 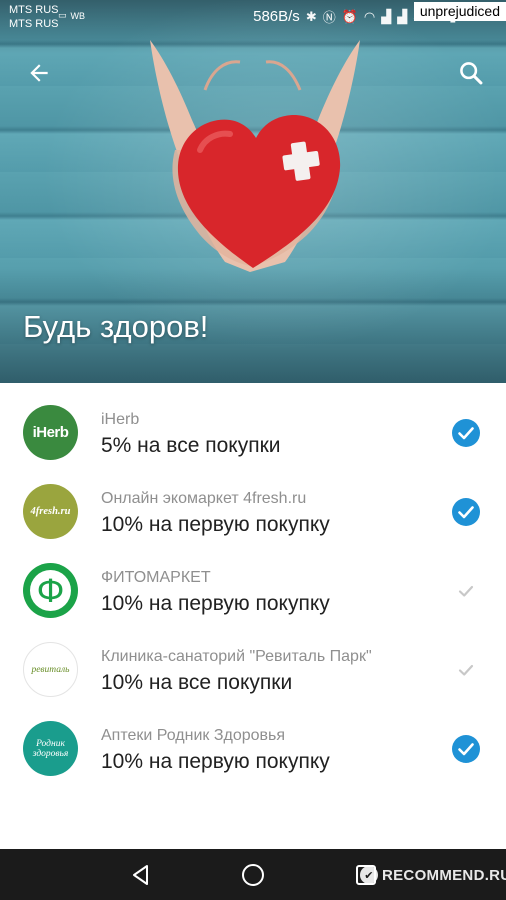 I want to click on search-button, so click(x=471, y=73).